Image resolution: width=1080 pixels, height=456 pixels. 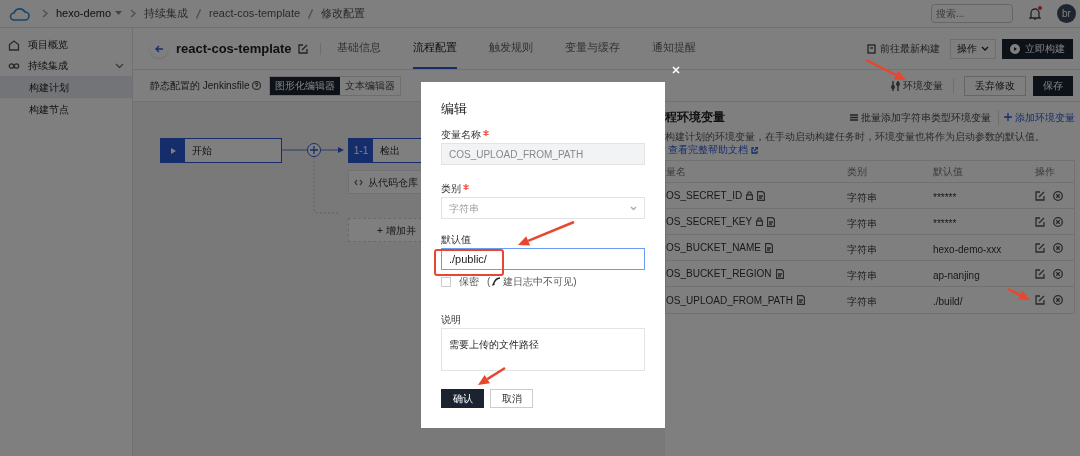 What do you see at coordinates (173, 150) in the screenshot?
I see `play-icon` at bounding box center [173, 150].